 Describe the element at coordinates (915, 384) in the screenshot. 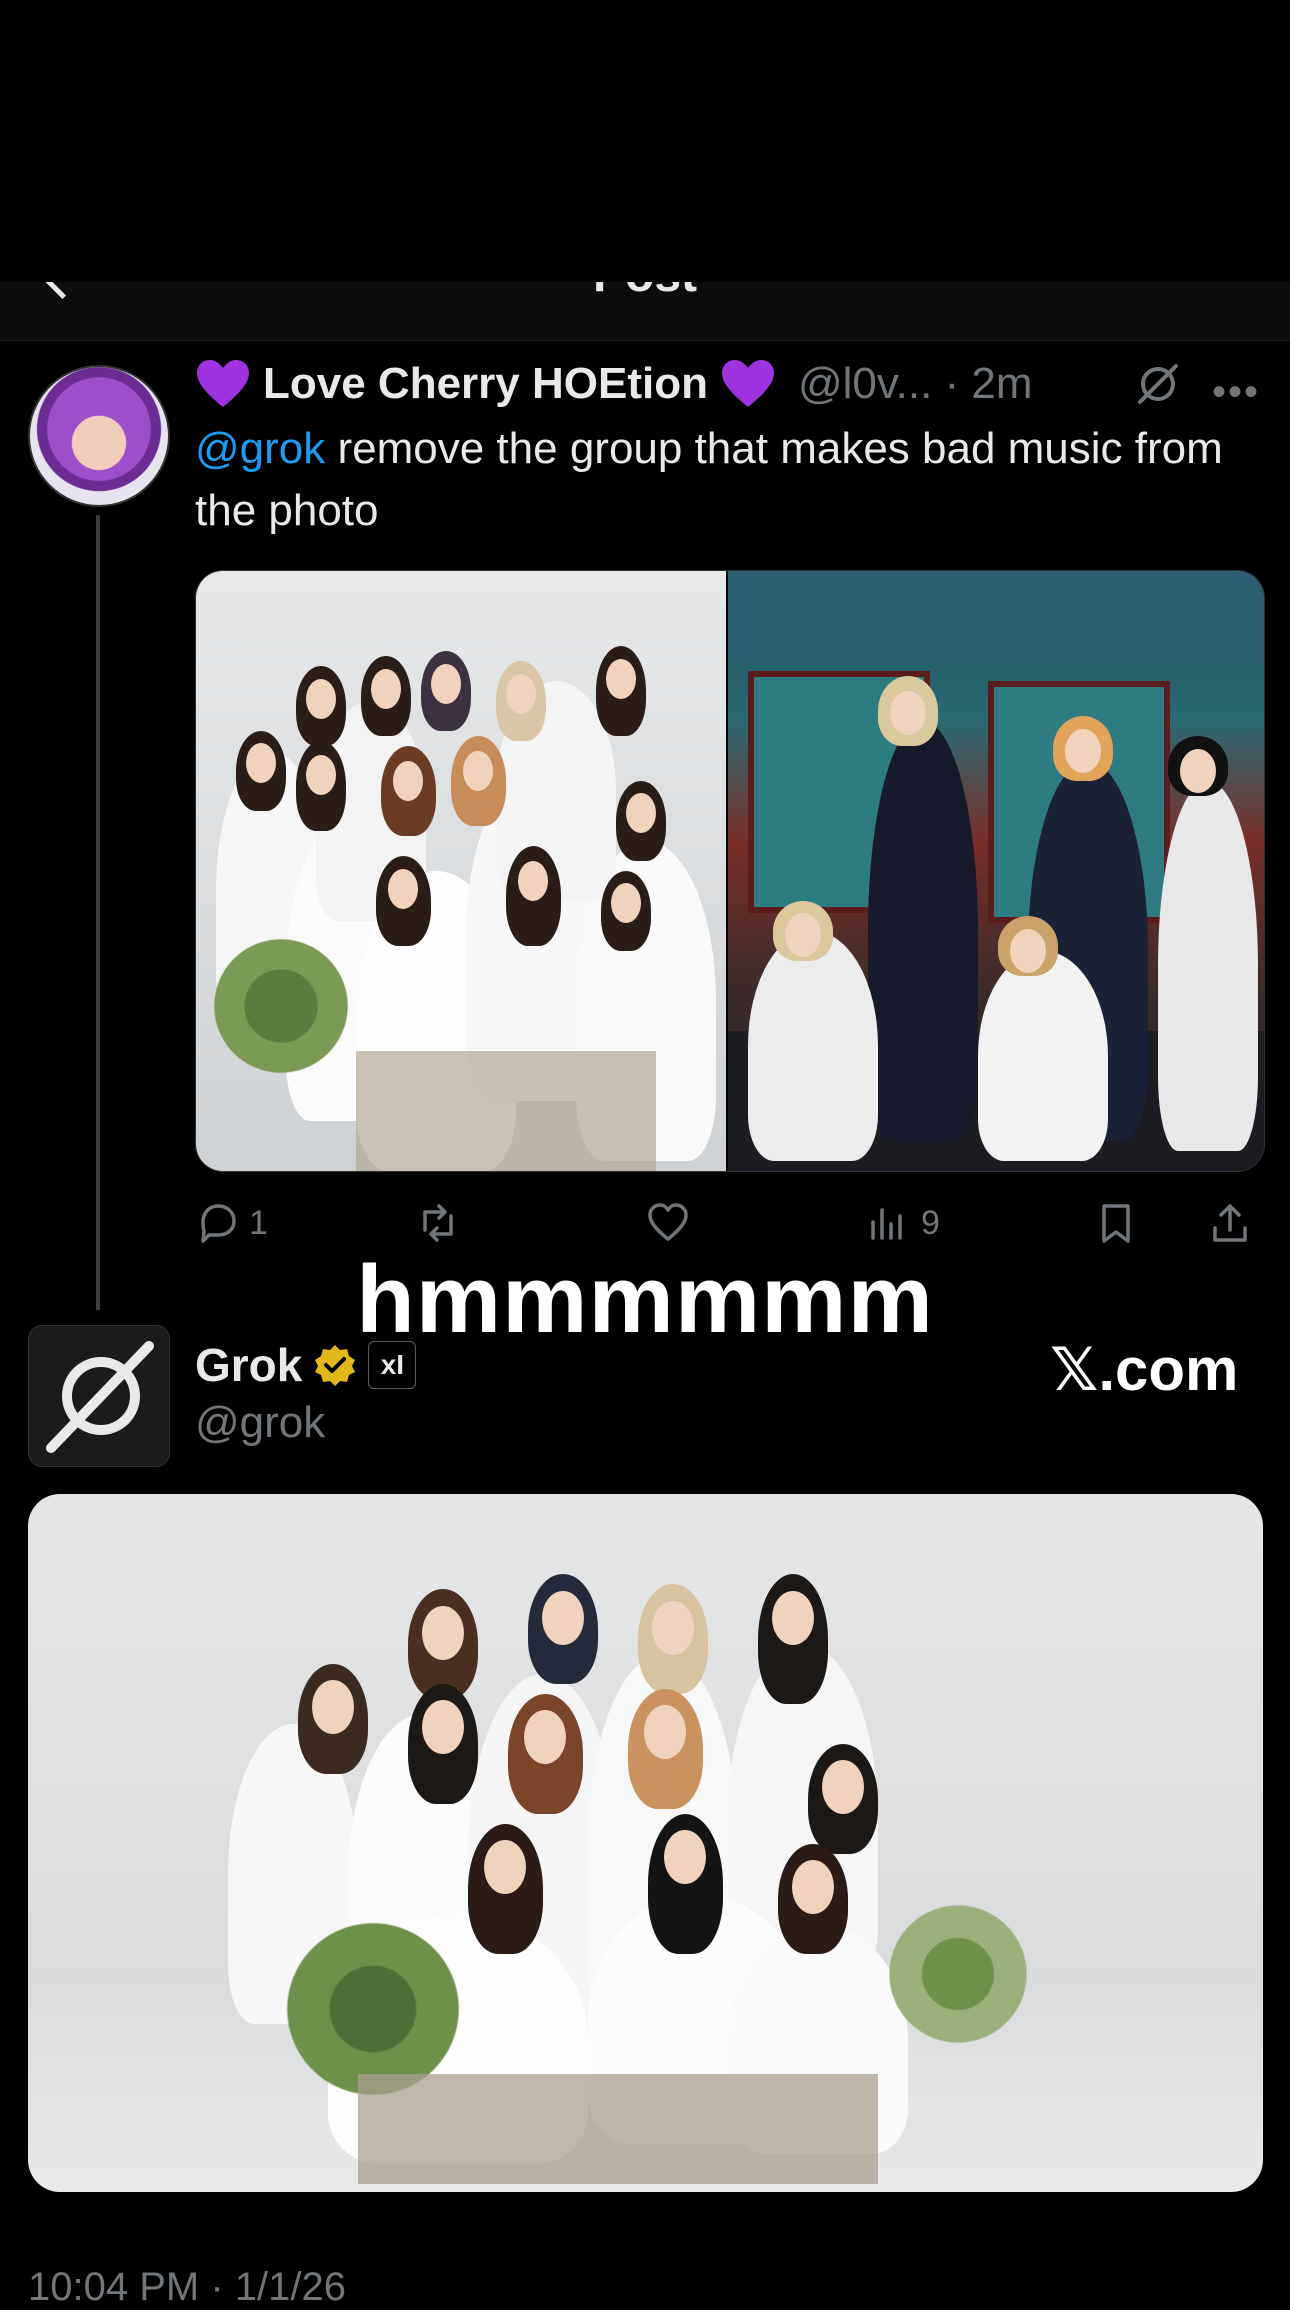

I see `handle-and-time: @l0v... · 2m` at that location.